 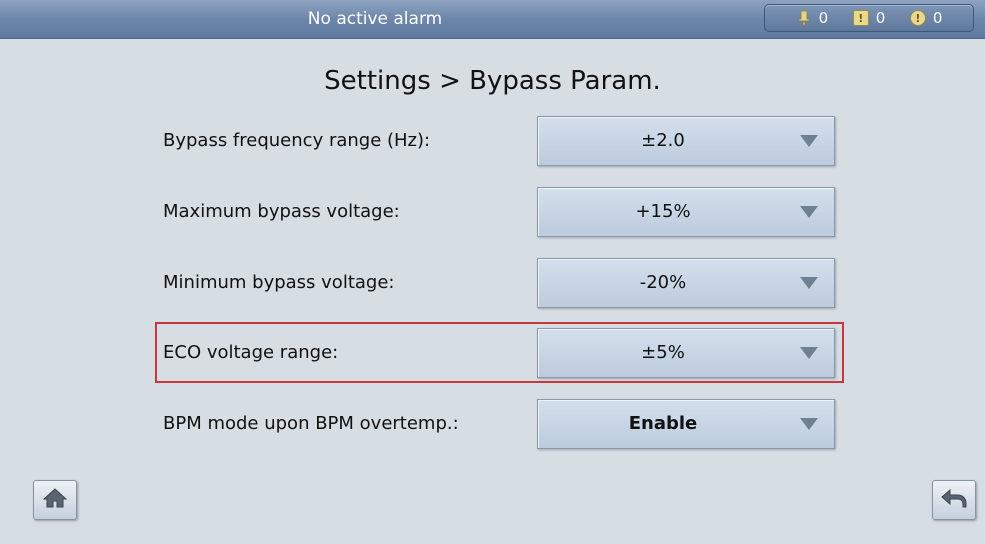 I want to click on setting-label: Maximum bypass voltage:, so click(x=281, y=211).